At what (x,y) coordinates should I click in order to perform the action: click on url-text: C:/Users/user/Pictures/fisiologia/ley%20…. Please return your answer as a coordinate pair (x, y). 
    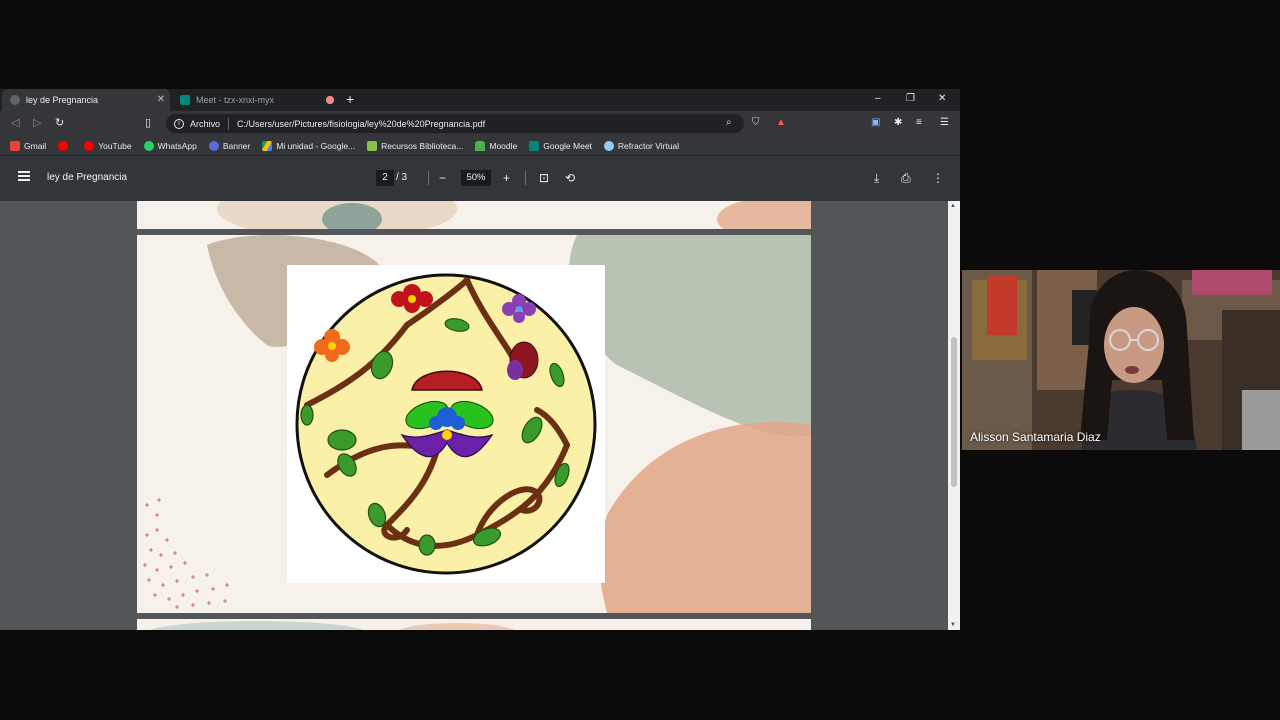
    Looking at the image, I should click on (361, 124).